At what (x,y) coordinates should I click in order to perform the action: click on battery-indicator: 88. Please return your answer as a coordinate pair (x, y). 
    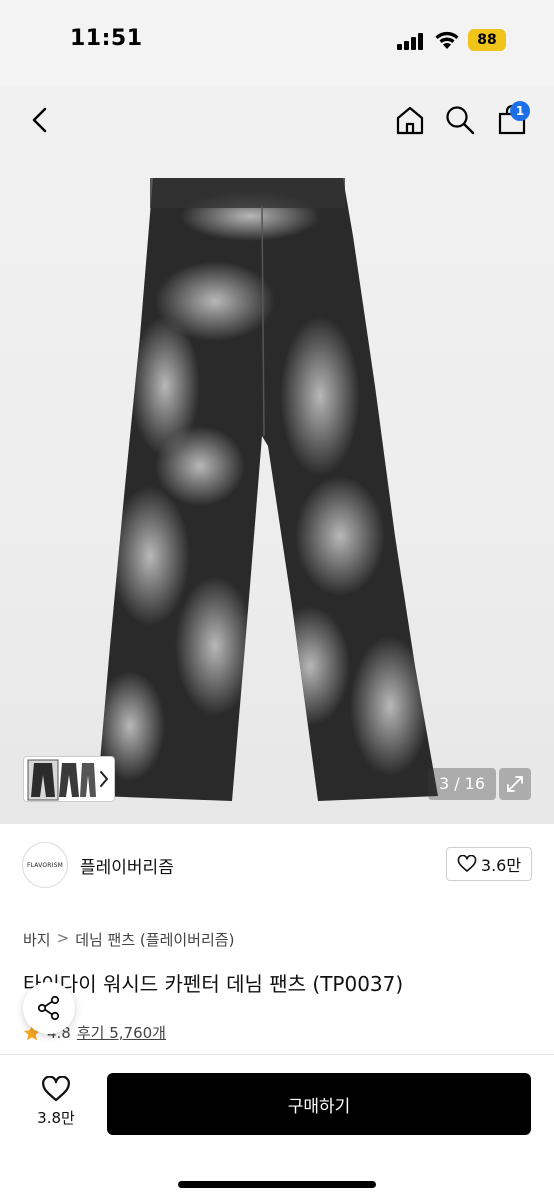
    Looking at the image, I should click on (487, 40).